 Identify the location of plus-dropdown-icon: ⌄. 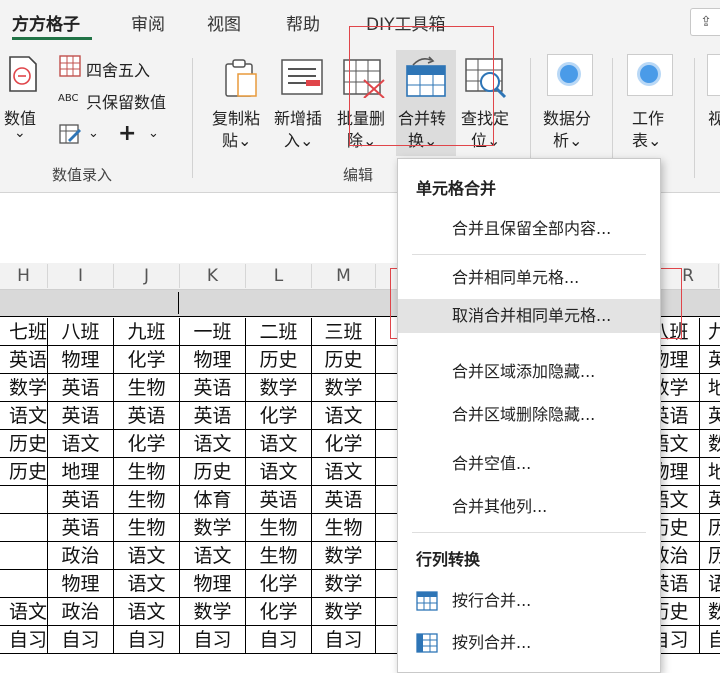
(153, 133).